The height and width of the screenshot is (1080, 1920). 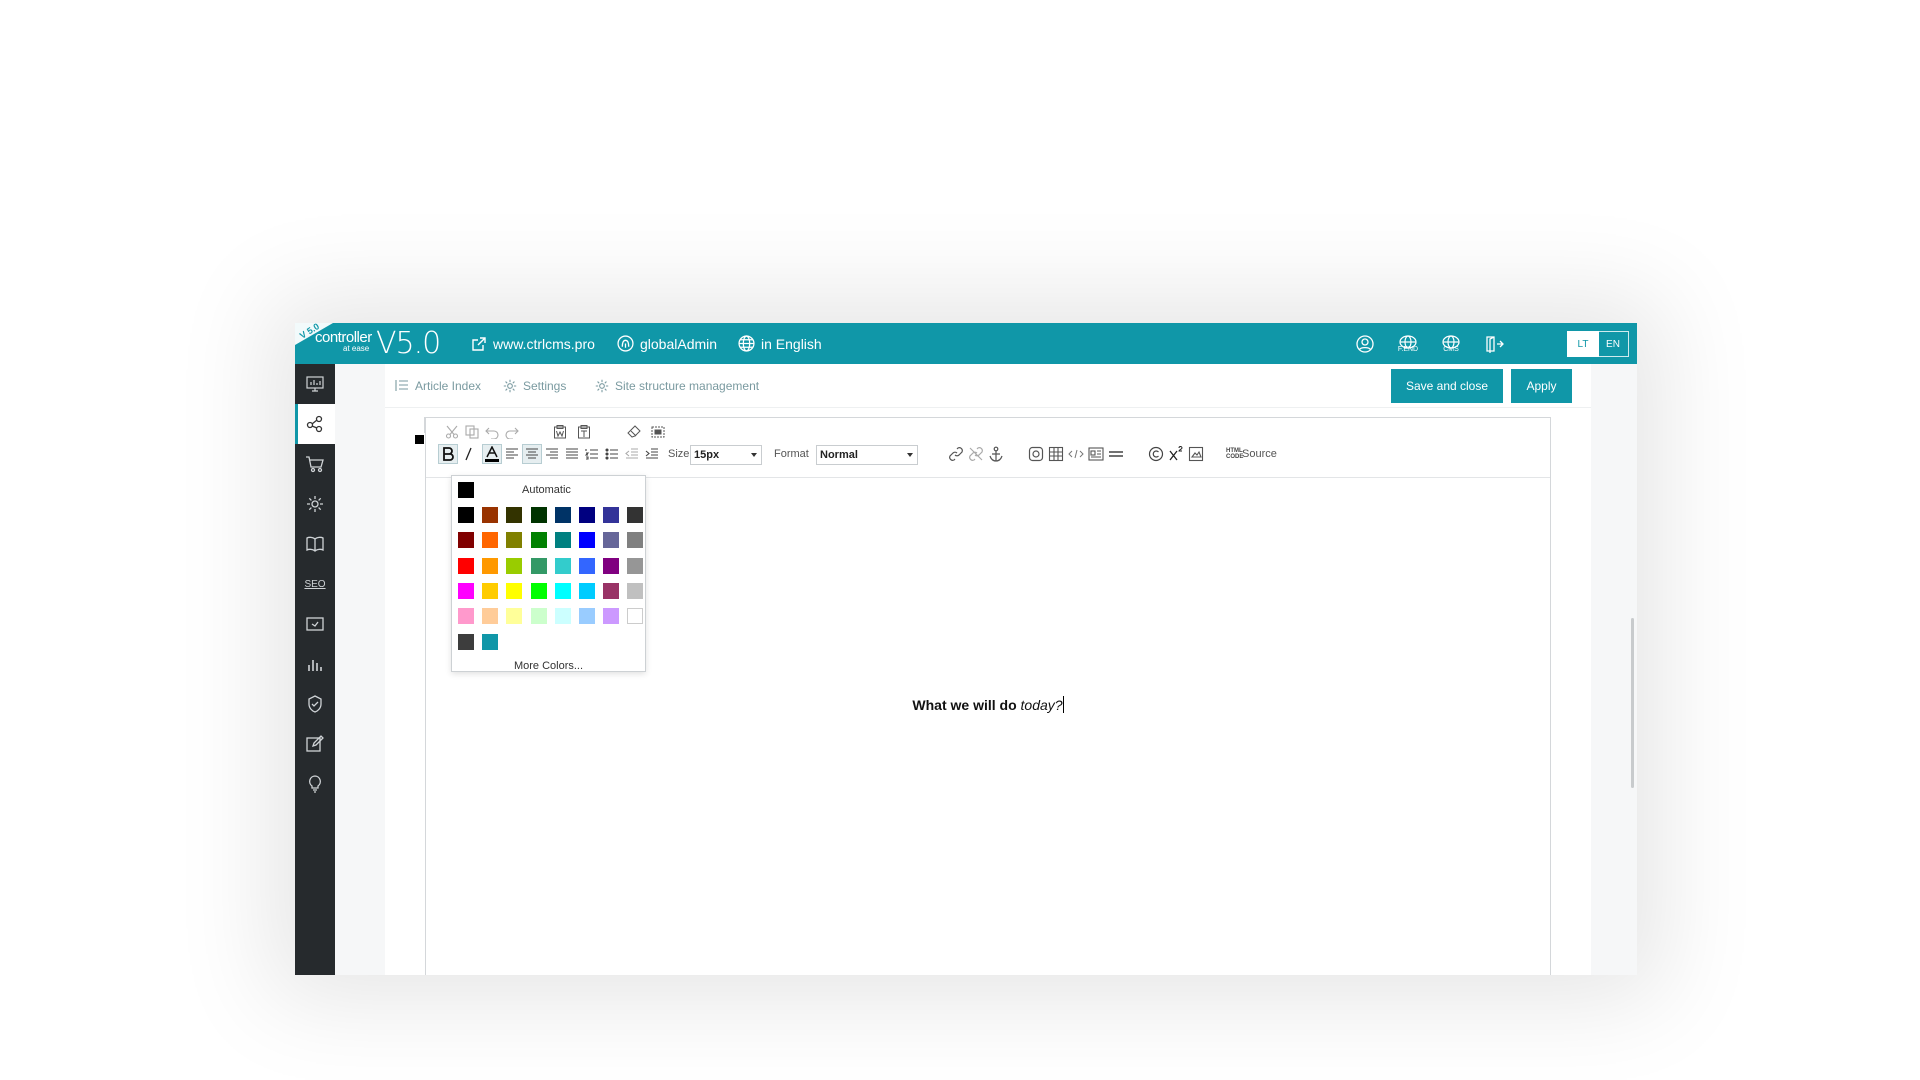 What do you see at coordinates (592, 454) in the screenshot?
I see `numbered-list-button` at bounding box center [592, 454].